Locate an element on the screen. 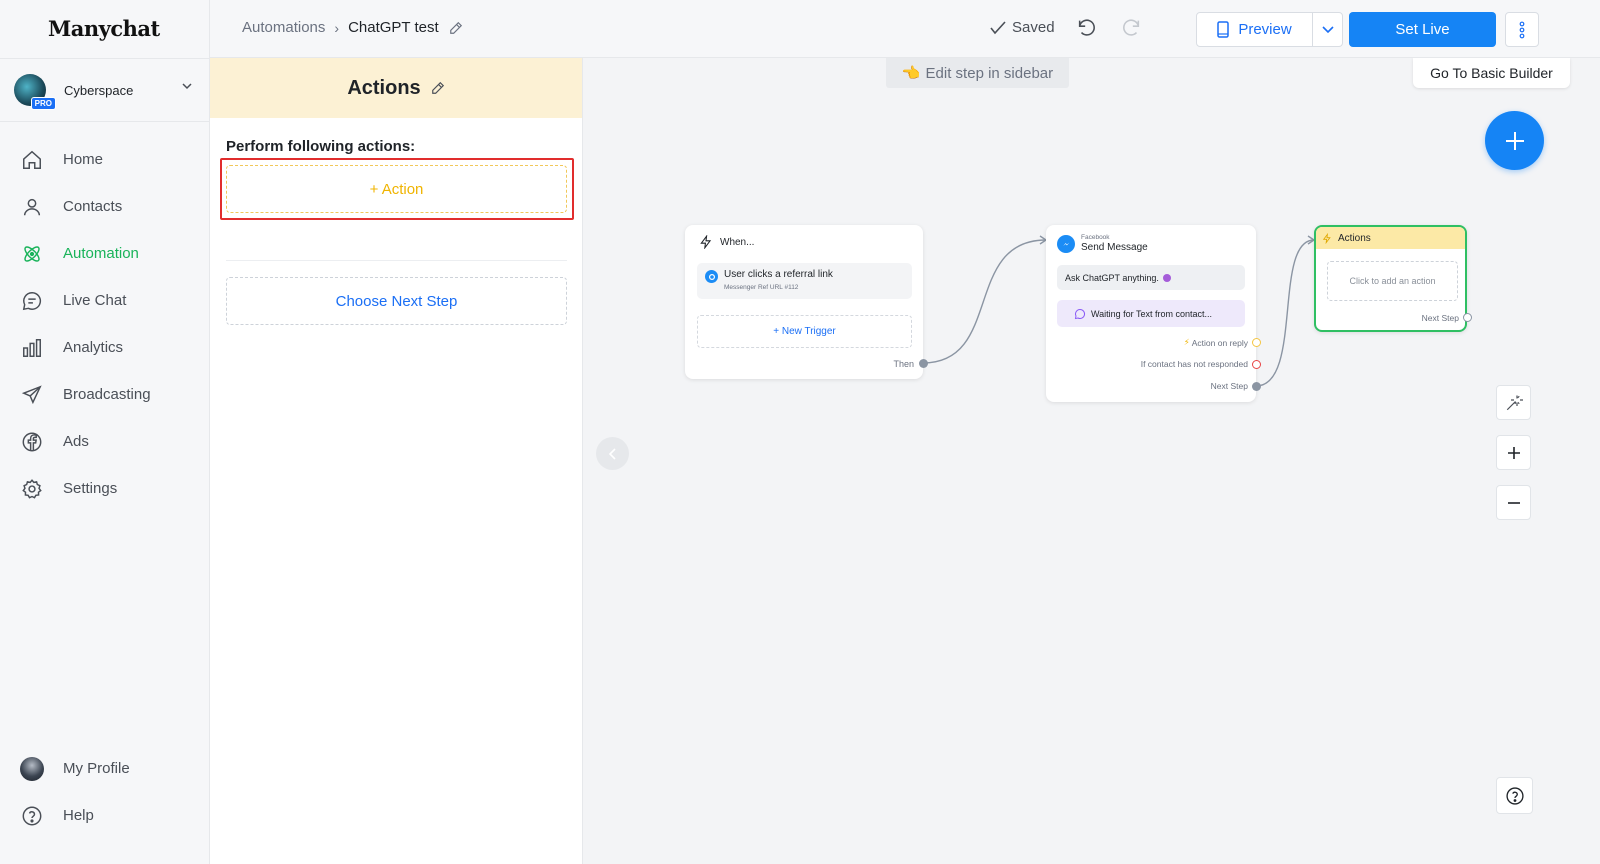  nav-item-analytics: Analytics is located at coordinates (105, 347).